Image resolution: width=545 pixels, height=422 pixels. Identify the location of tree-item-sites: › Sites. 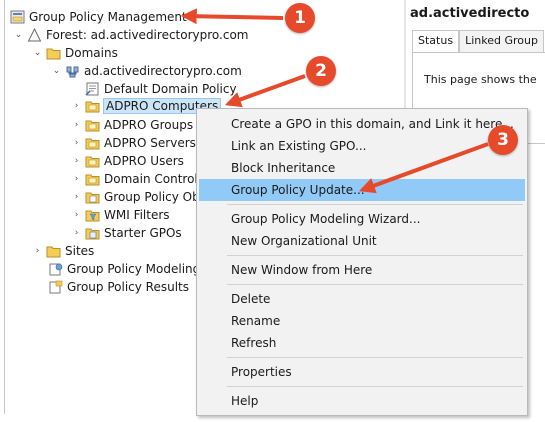
(64, 251).